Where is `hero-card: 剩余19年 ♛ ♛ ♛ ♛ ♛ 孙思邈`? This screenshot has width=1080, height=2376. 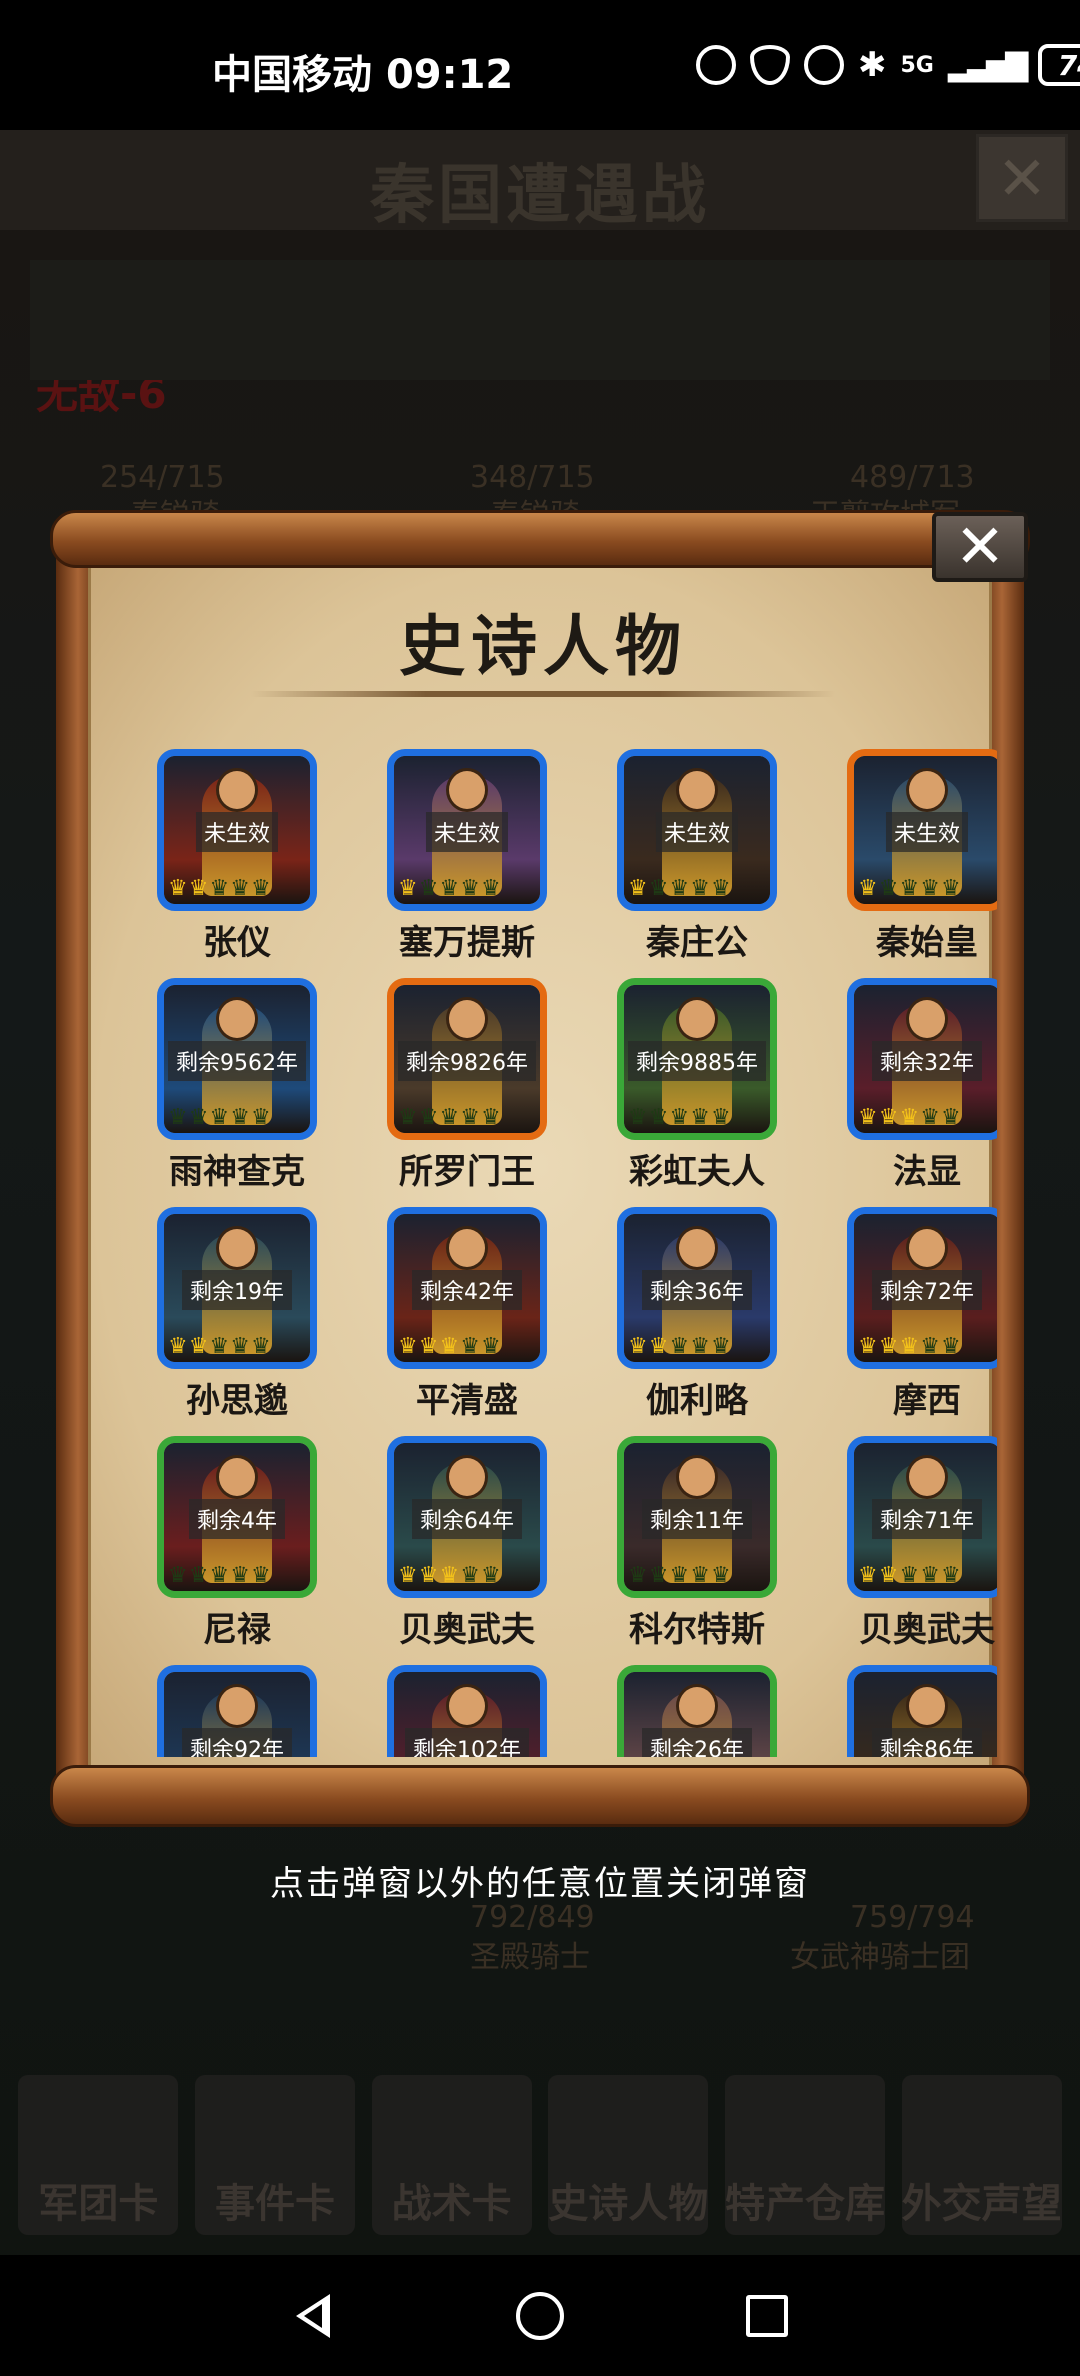
hero-card: 剩余19年 ♛ ♛ ♛ ♛ ♛ 孙思邈 is located at coordinates (232, 1321).